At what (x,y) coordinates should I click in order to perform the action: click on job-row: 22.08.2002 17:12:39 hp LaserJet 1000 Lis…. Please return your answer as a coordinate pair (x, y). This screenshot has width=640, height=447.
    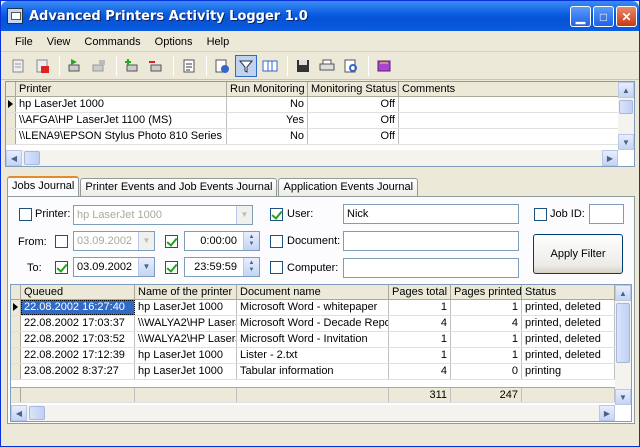
    Looking at the image, I should click on (321, 356).